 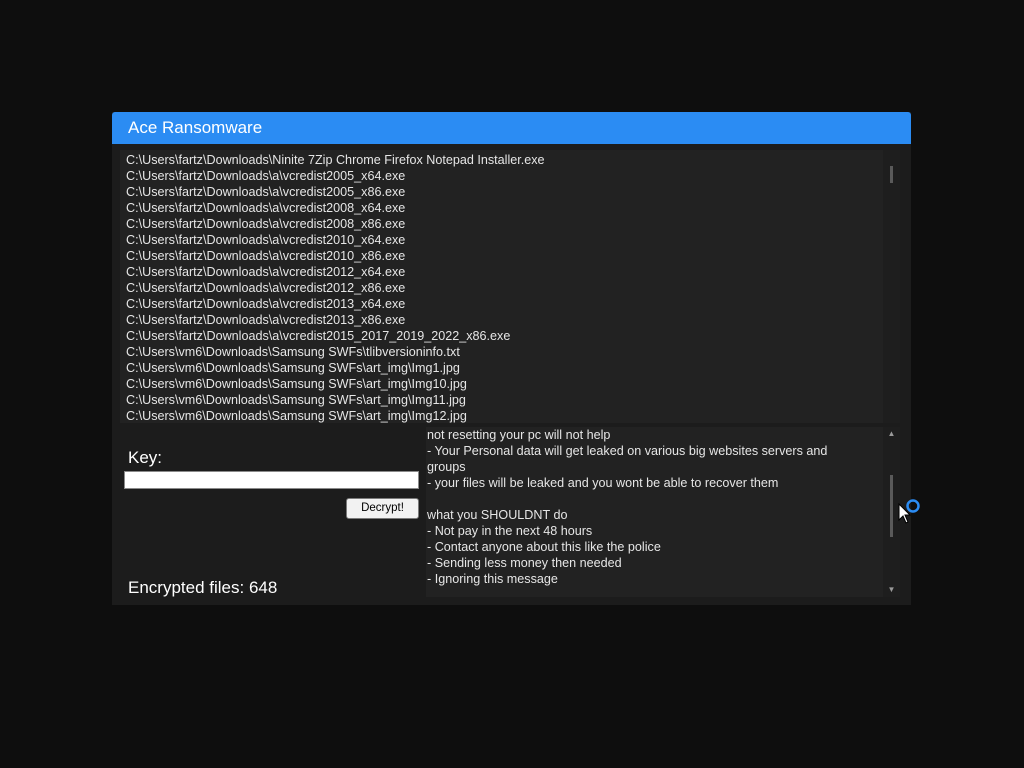 I want to click on file-list-scrollbar, so click(x=891, y=286).